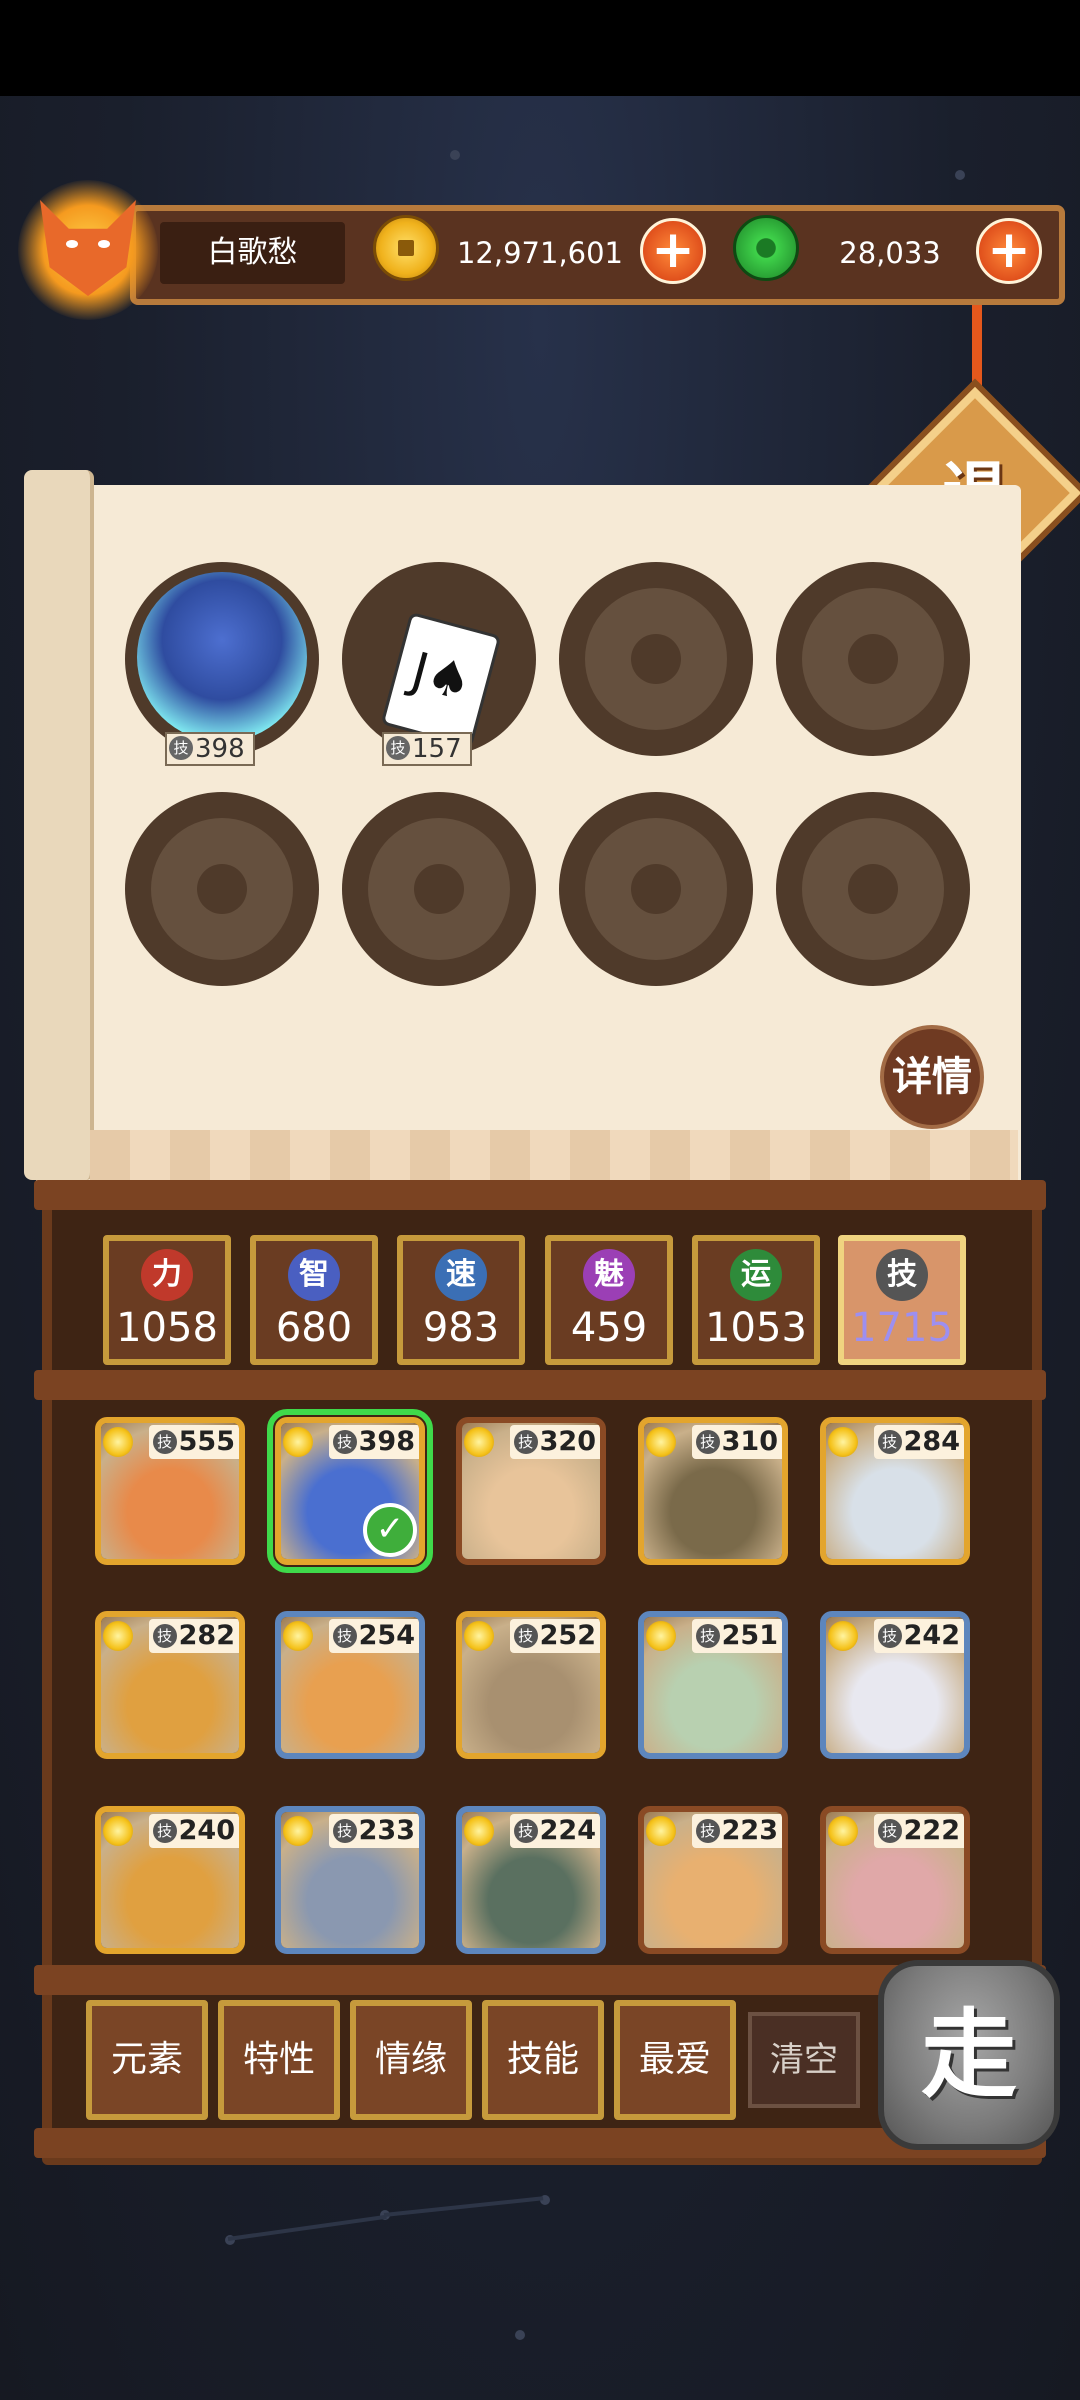  I want to click on hero-card: 技 398 ✓, so click(350, 1491).